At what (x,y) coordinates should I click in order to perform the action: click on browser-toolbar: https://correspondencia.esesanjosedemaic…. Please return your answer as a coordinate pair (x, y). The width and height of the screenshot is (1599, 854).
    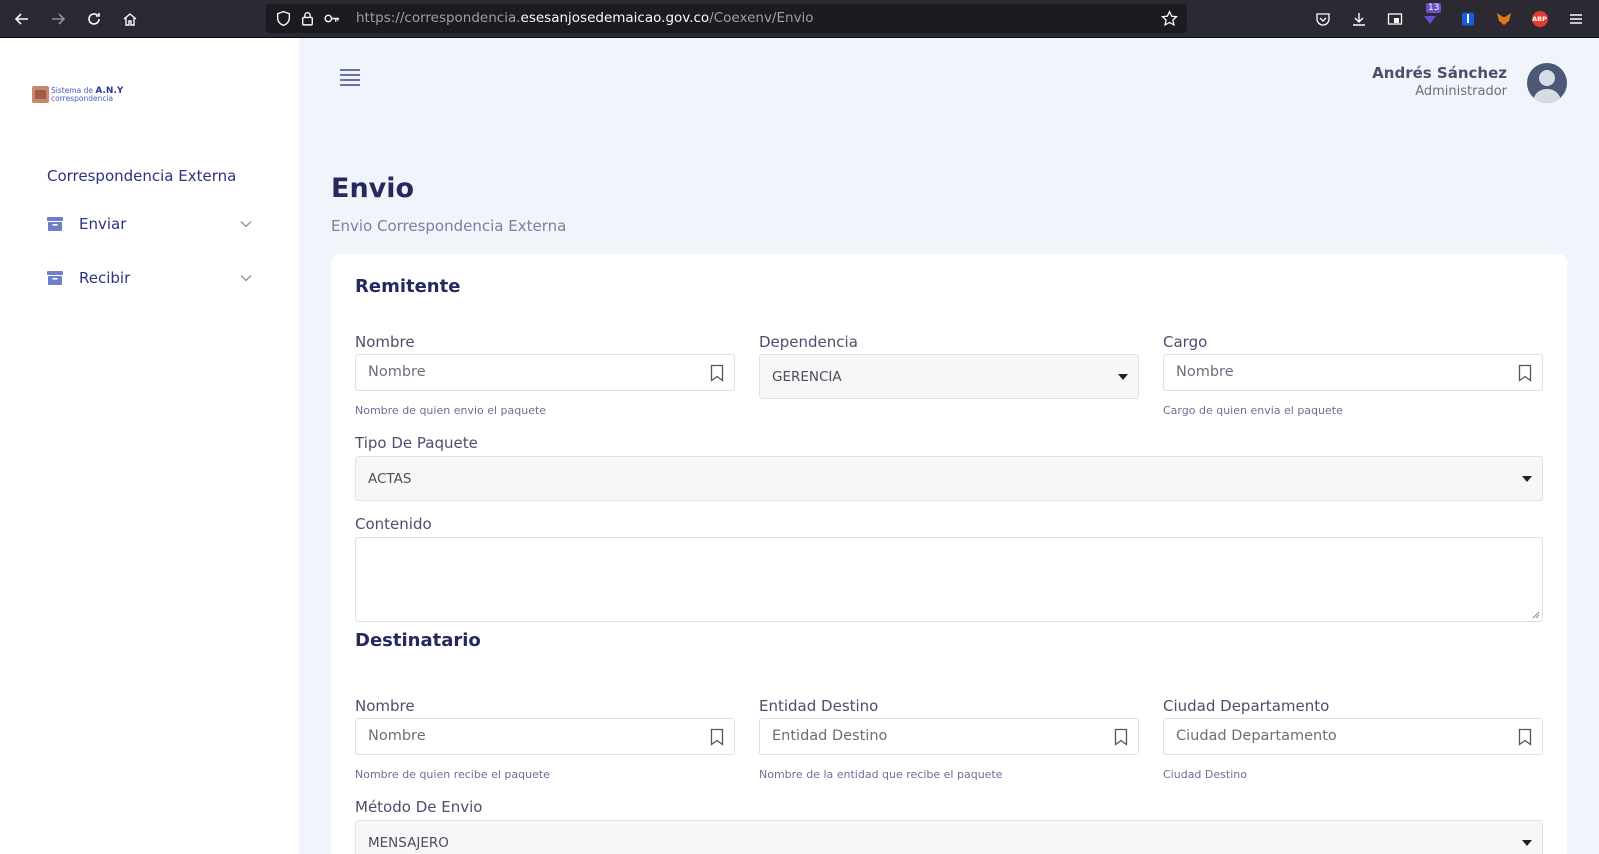
    Looking at the image, I should click on (799, 19).